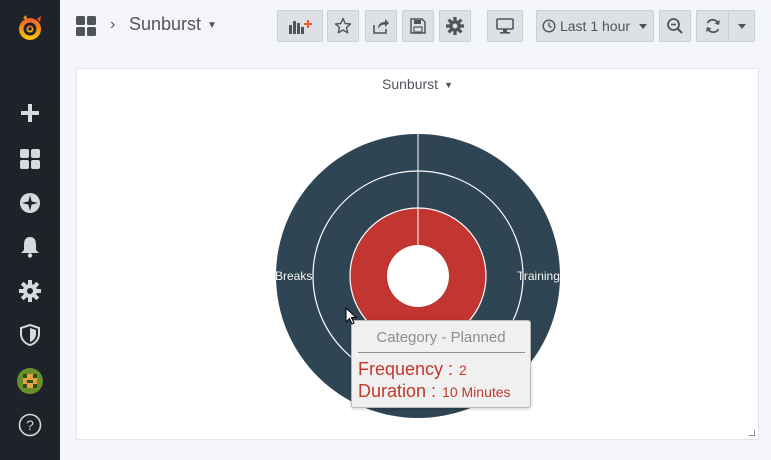  I want to click on mouse-cursor-icon, so click(351, 316).